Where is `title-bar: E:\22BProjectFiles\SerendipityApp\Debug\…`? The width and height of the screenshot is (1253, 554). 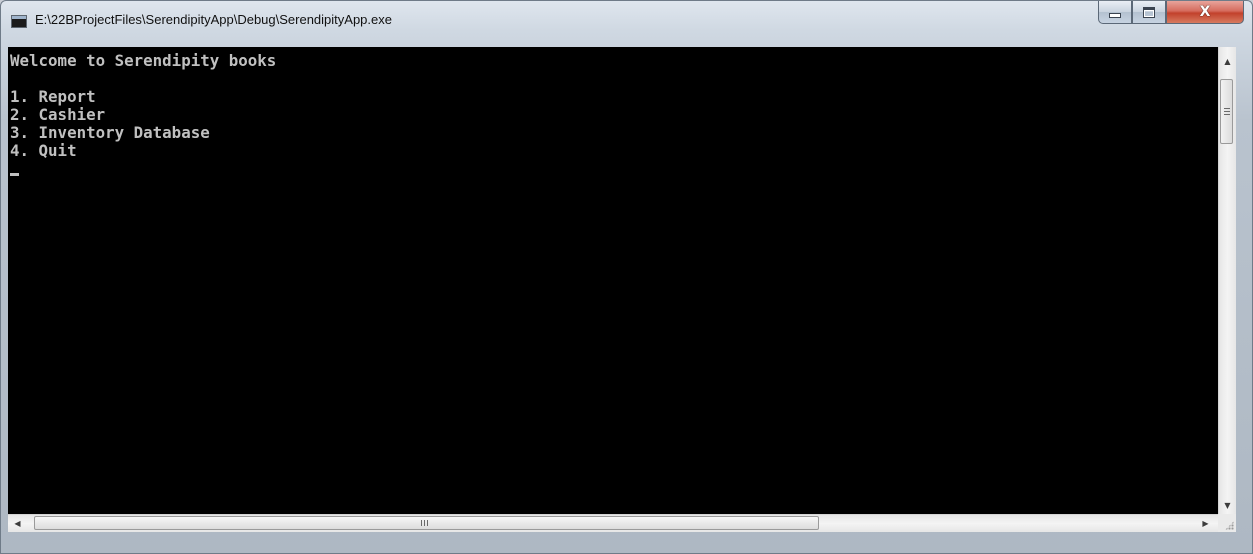 title-bar: E:\22BProjectFiles\SerendipityApp\Debug\… is located at coordinates (626, 24).